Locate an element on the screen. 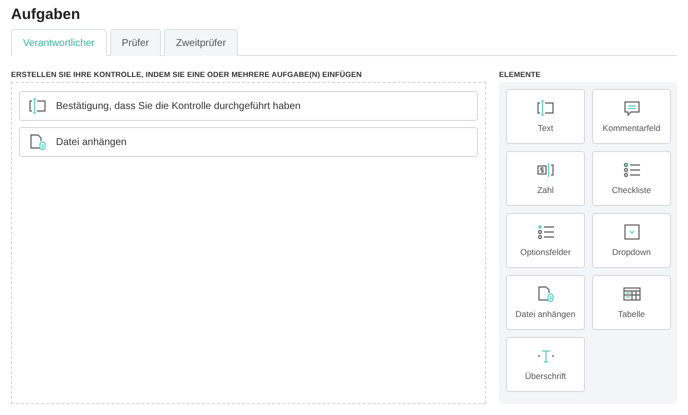  element-label: Checkliste is located at coordinates (632, 190).